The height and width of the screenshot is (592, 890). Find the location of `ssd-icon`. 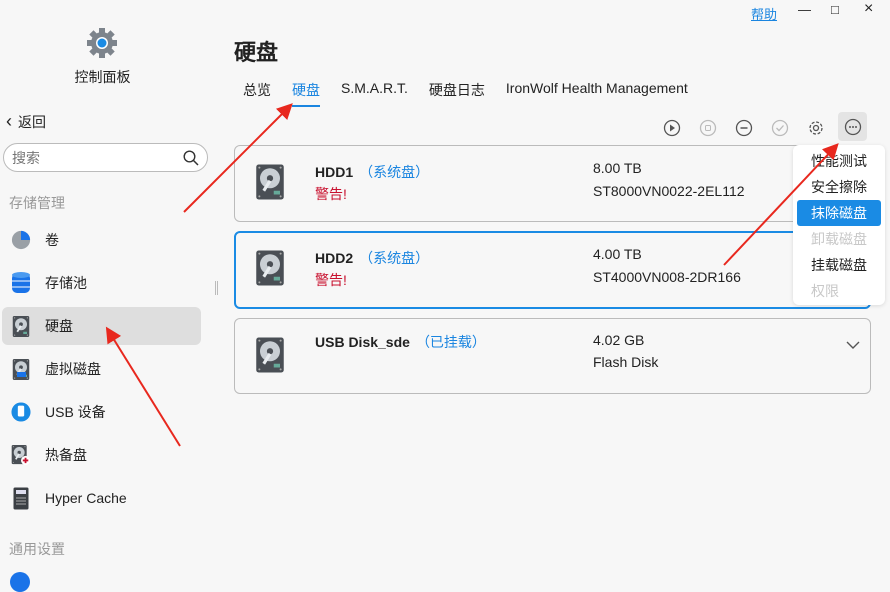

ssd-icon is located at coordinates (21, 498).